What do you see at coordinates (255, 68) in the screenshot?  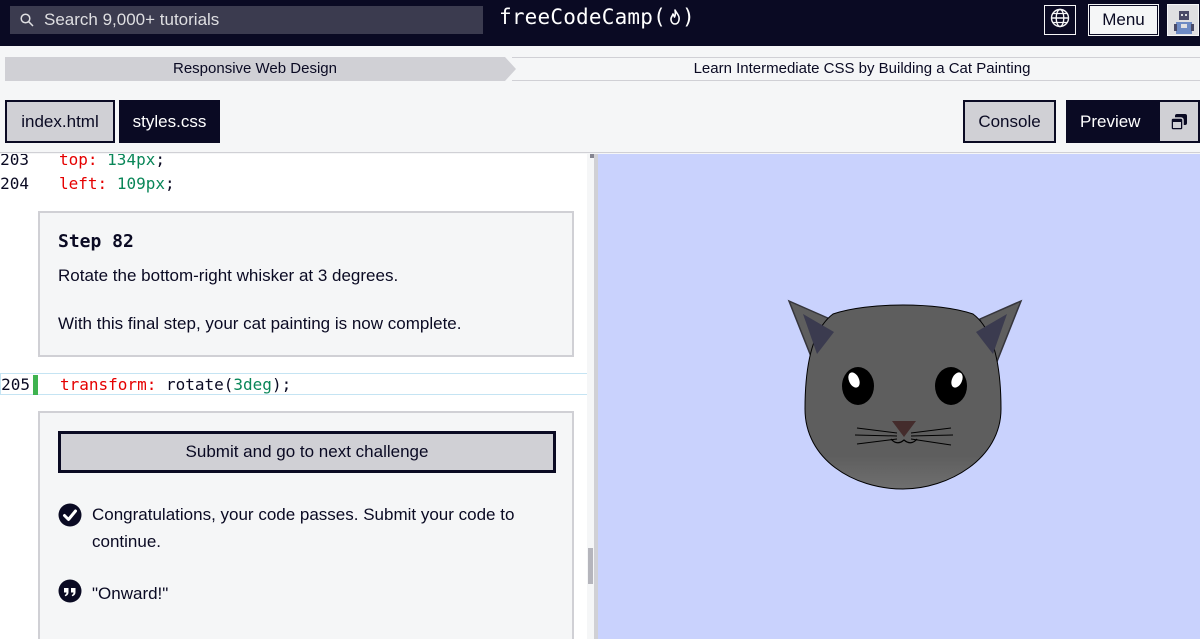 I see `breadcrumb-superblock-label: Responsive Web Design` at bounding box center [255, 68].